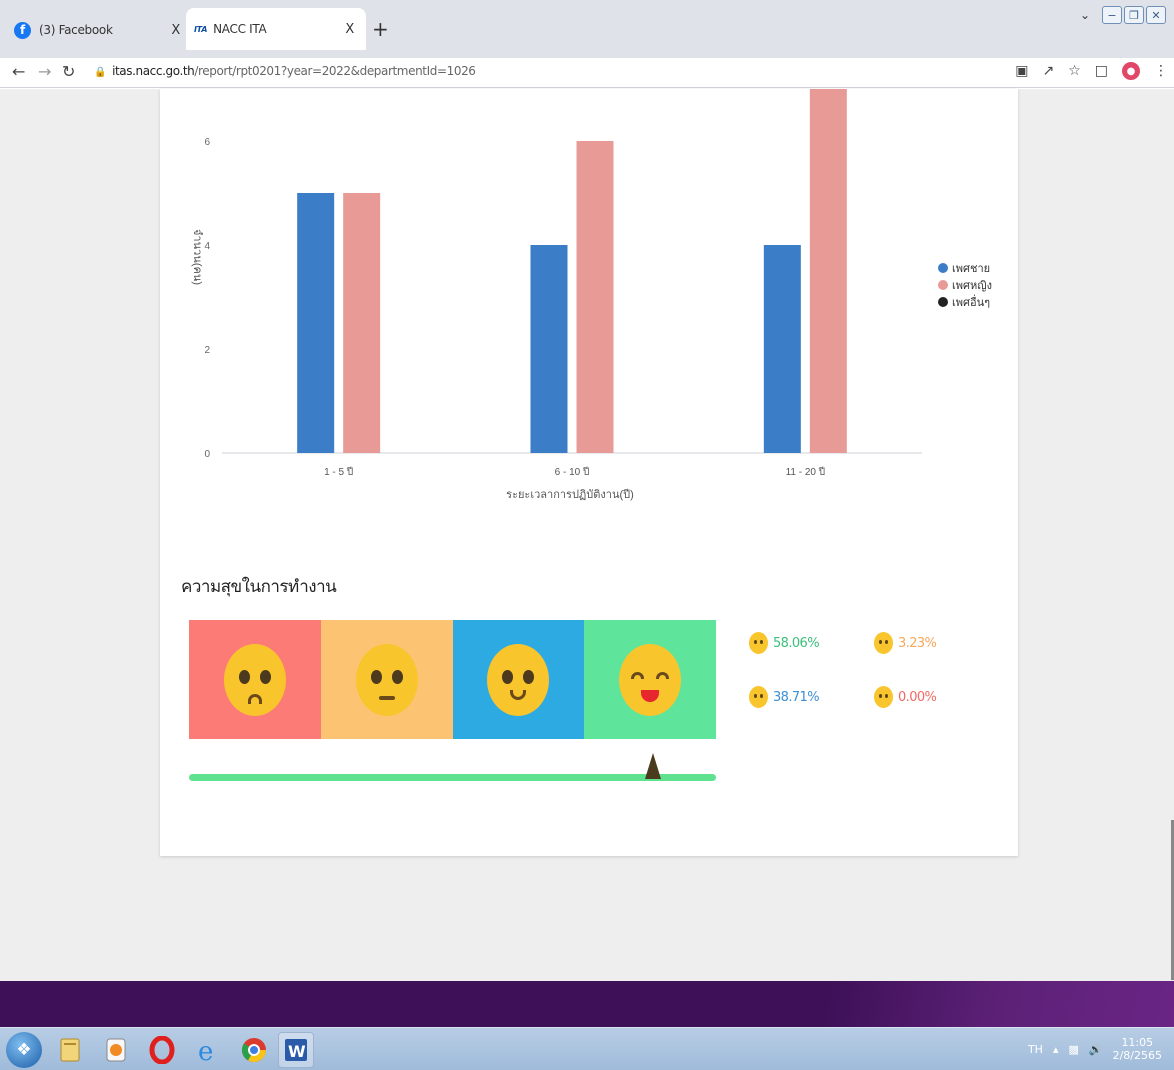 This screenshot has width=1174, height=1070. What do you see at coordinates (207, 142) in the screenshot?
I see `y-tick-label: 6` at bounding box center [207, 142].